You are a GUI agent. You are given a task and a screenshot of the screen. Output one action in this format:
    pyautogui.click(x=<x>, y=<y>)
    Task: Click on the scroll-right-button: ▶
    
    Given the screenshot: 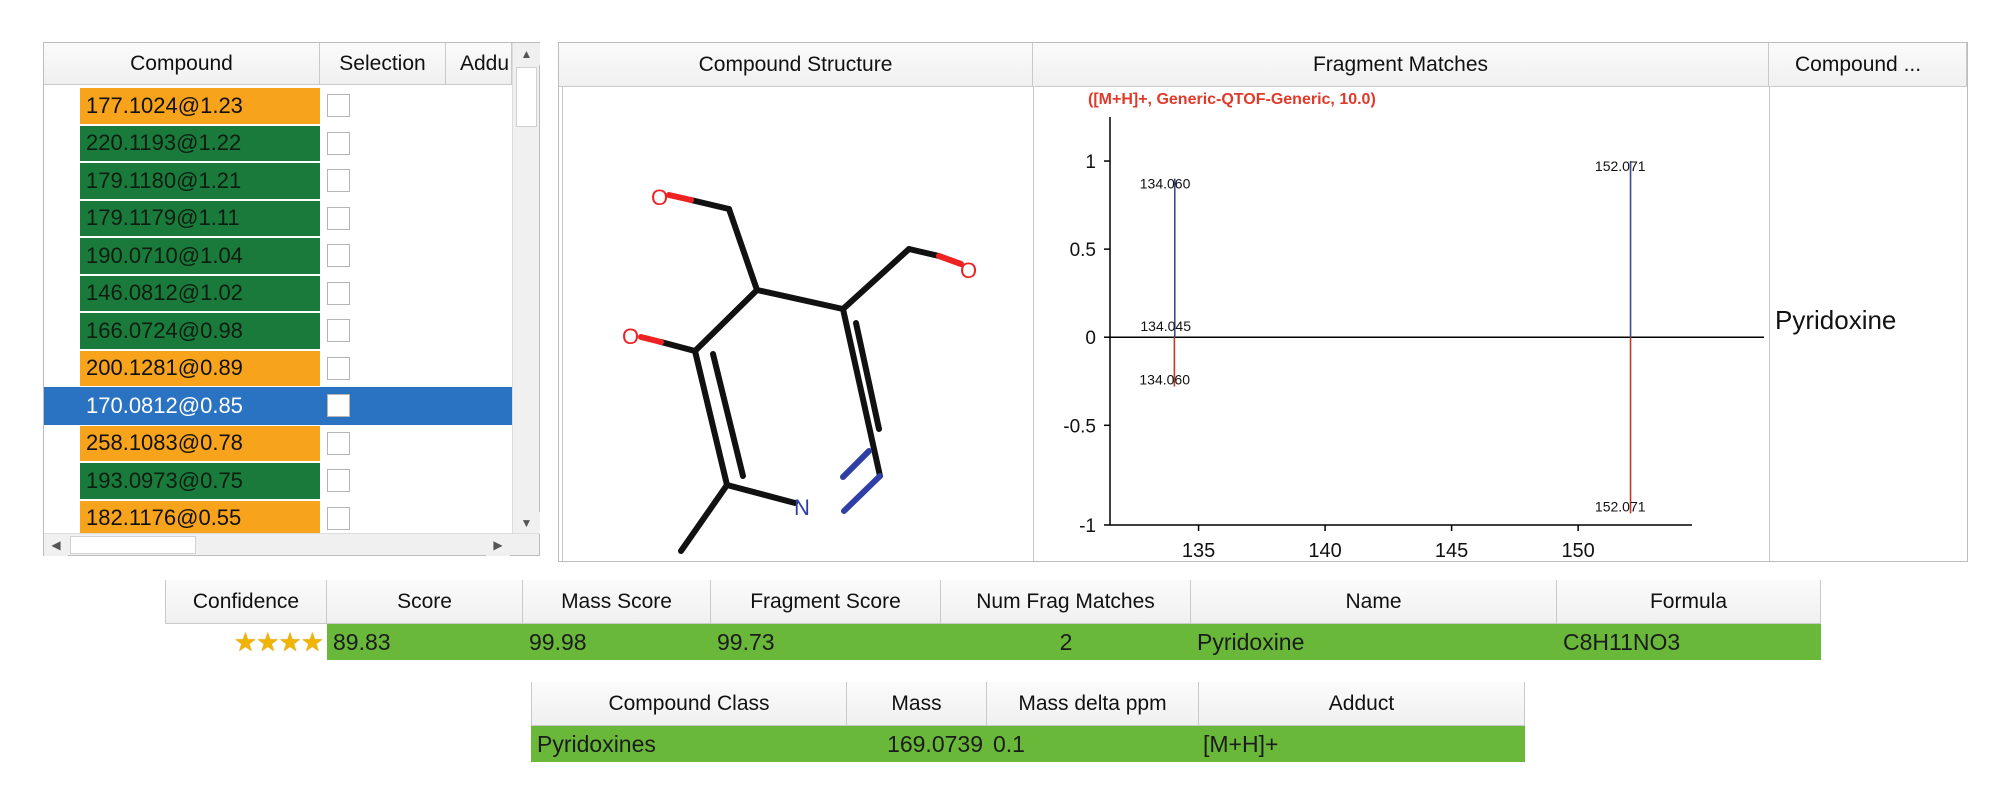 What is the action you would take?
    pyautogui.click(x=498, y=545)
    